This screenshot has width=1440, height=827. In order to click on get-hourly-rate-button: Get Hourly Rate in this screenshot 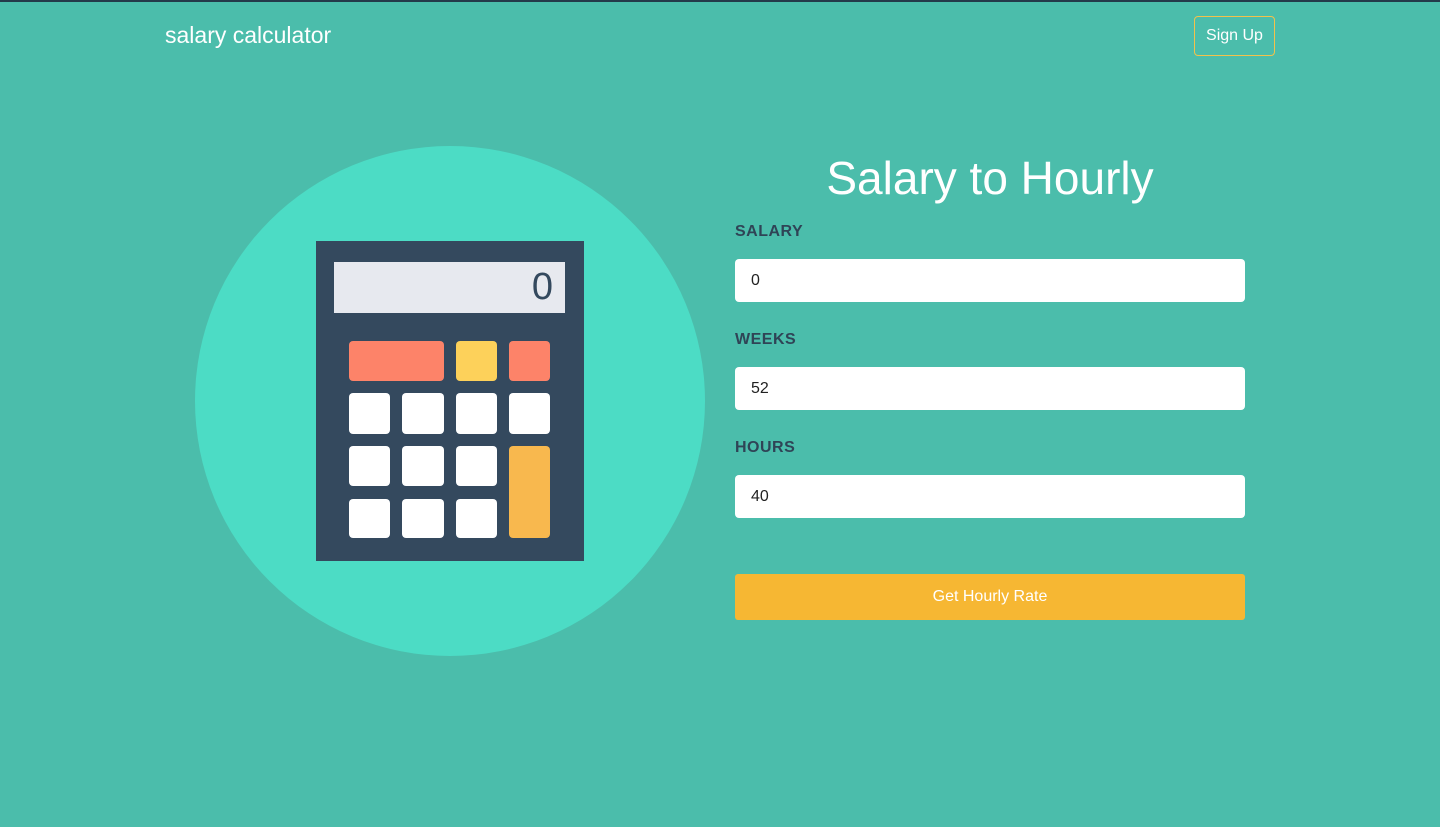, I will do `click(990, 597)`.